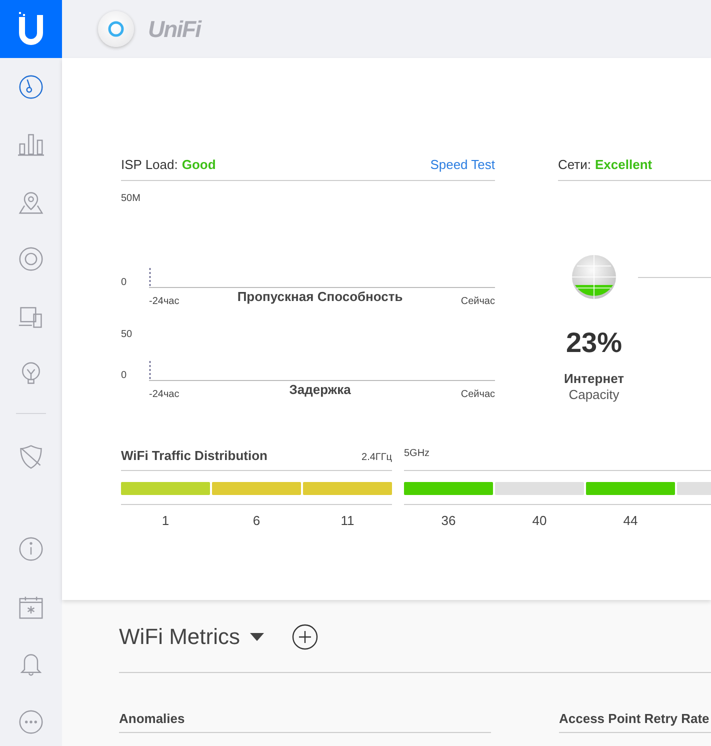 The image size is (711, 746). I want to click on chart-title: Задержка, so click(320, 389).